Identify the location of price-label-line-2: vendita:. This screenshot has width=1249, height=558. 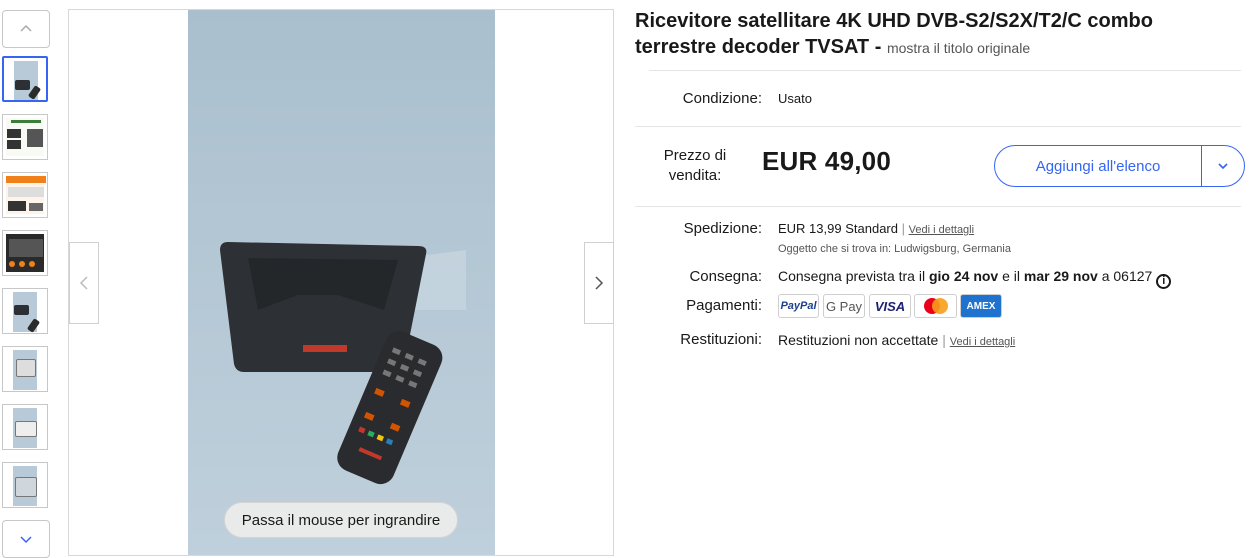
(695, 175).